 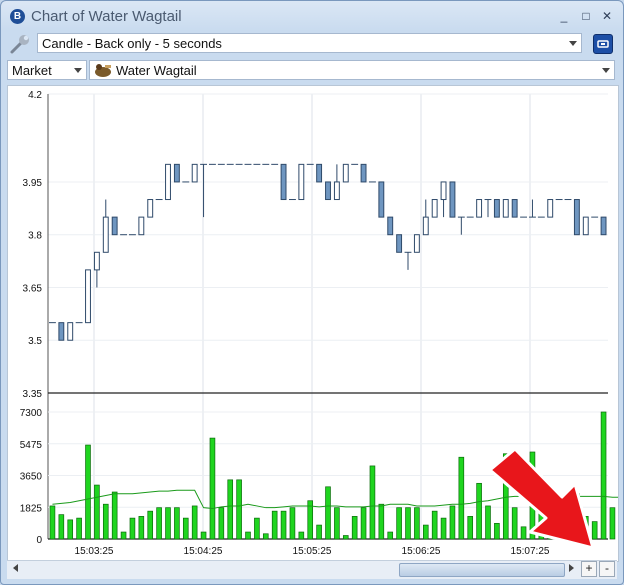 I want to click on volume-tick-label: 3650, so click(x=31, y=477).